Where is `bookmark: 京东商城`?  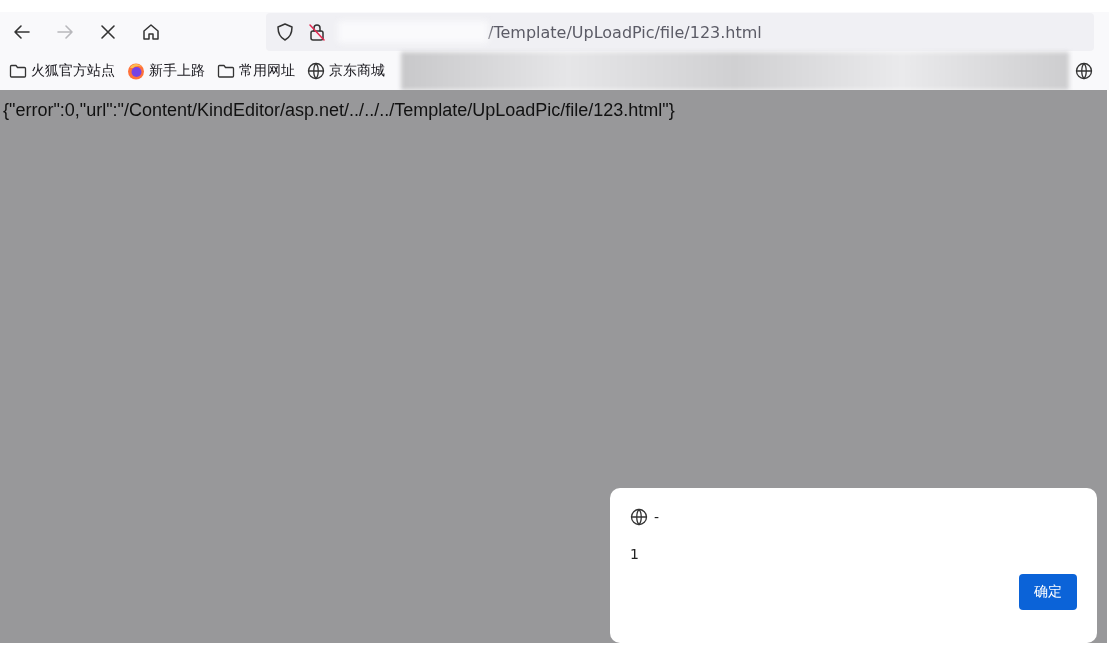
bookmark: 京东商城 is located at coordinates (346, 71).